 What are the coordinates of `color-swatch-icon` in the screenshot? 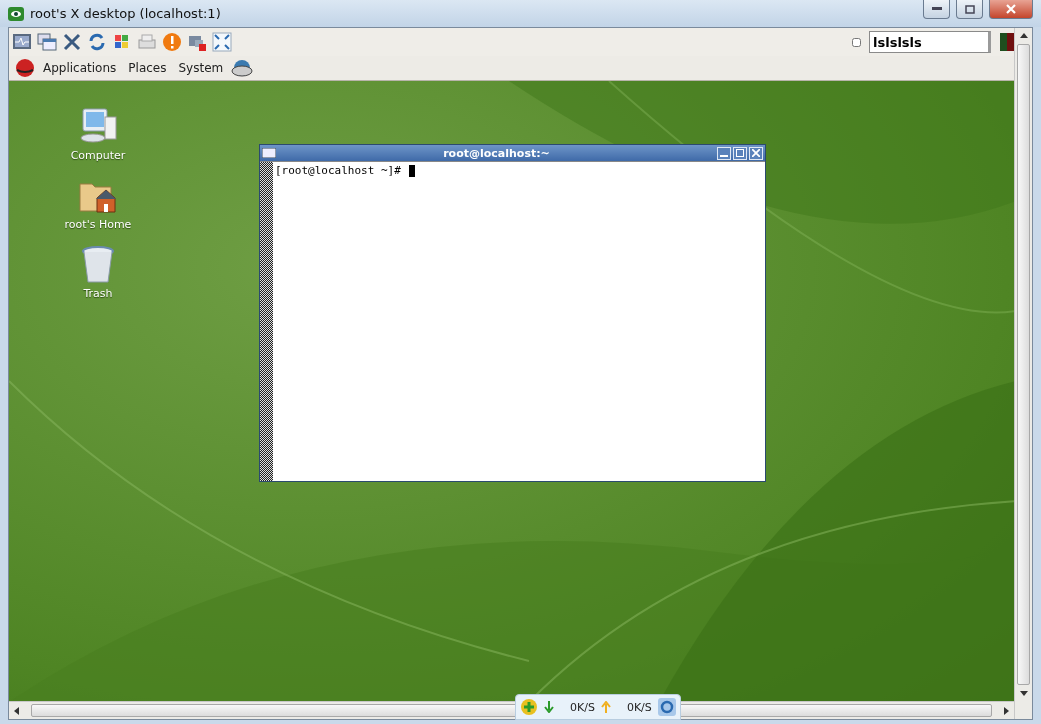 It's located at (1007, 42).